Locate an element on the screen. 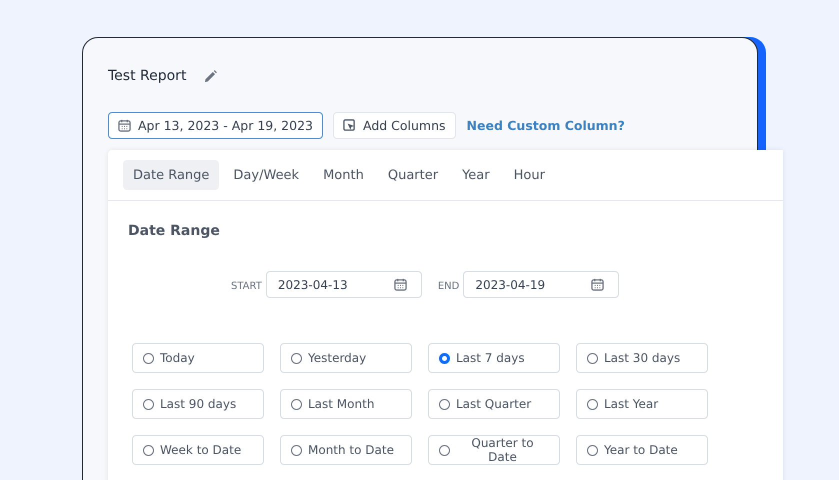 The width and height of the screenshot is (839, 480). add-columns-button: Add Columns is located at coordinates (394, 125).